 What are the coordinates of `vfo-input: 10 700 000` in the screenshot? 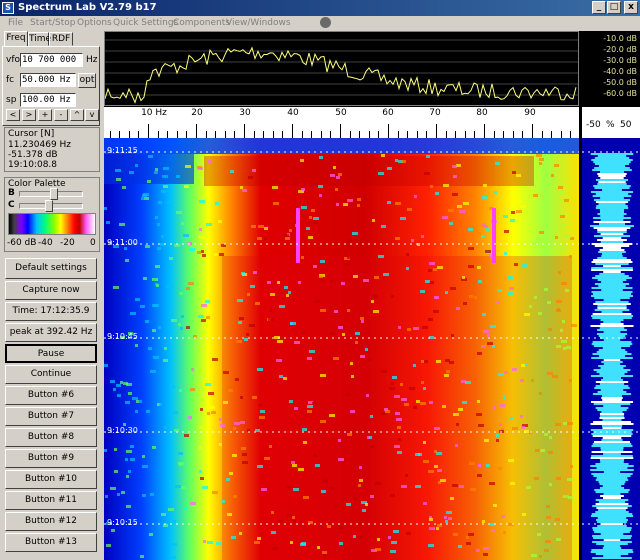 It's located at (51, 60).